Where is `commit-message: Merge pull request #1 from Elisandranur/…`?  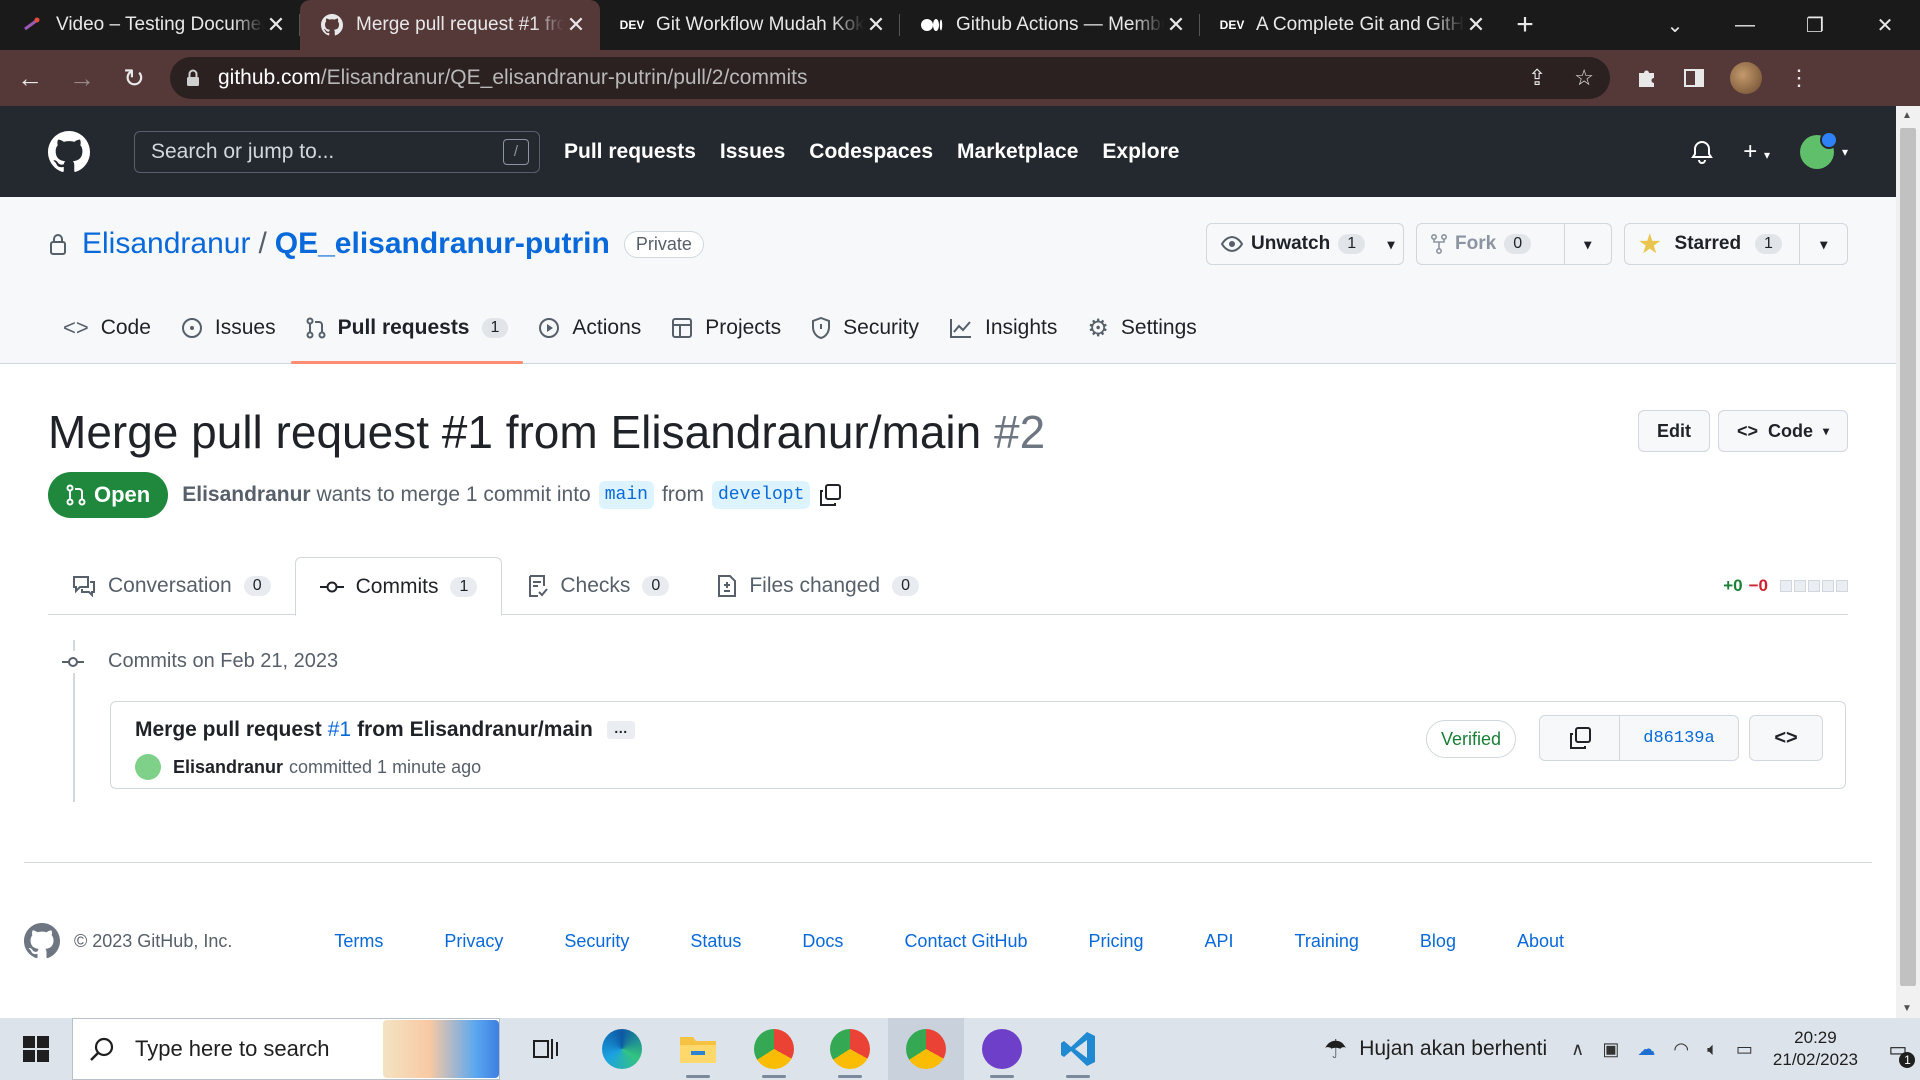
commit-message: Merge pull request #1 from Elisandranur/… is located at coordinates (385, 730).